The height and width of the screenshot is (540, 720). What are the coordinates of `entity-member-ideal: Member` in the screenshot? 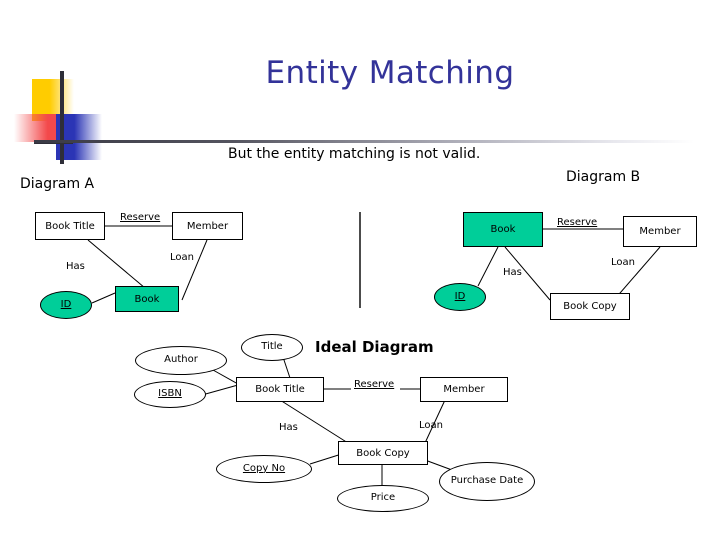 It's located at (464, 389).